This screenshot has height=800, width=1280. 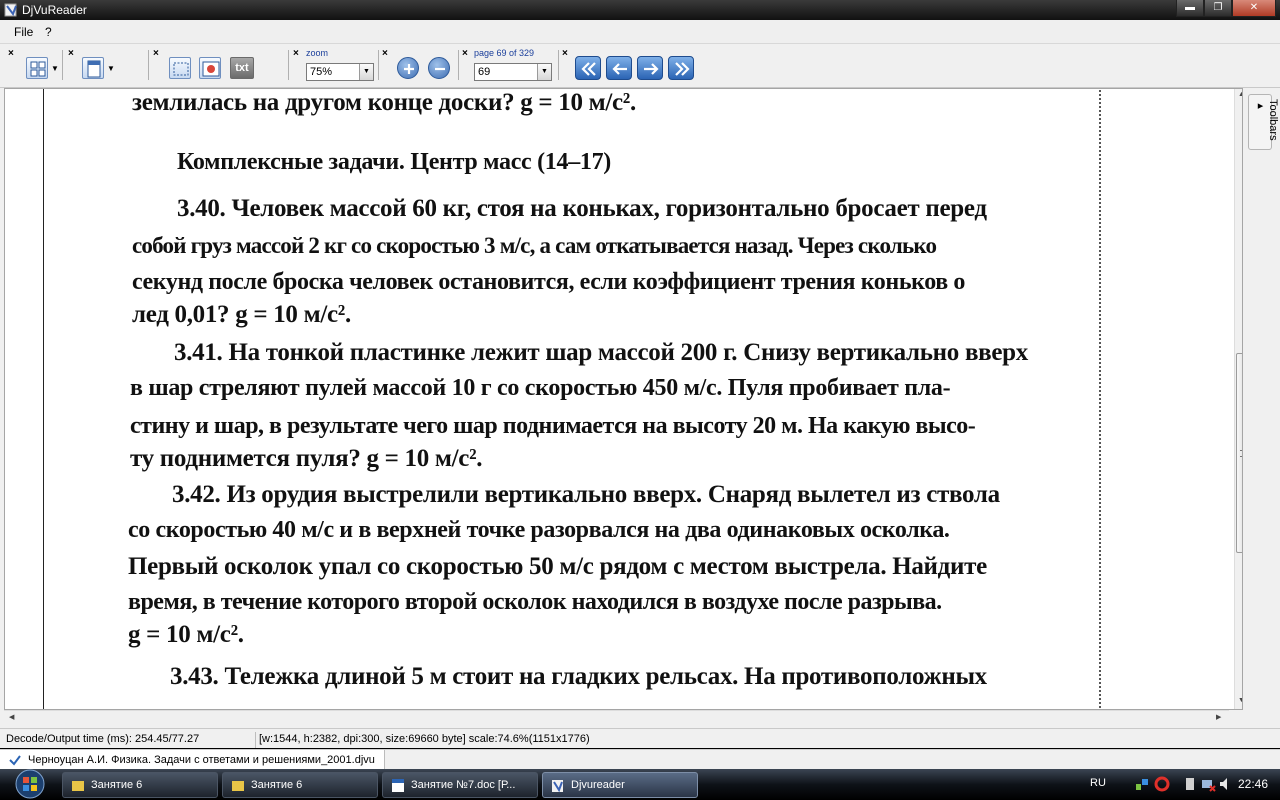 What do you see at coordinates (11, 717) in the screenshot?
I see `scroll-left-icon: ◀` at bounding box center [11, 717].